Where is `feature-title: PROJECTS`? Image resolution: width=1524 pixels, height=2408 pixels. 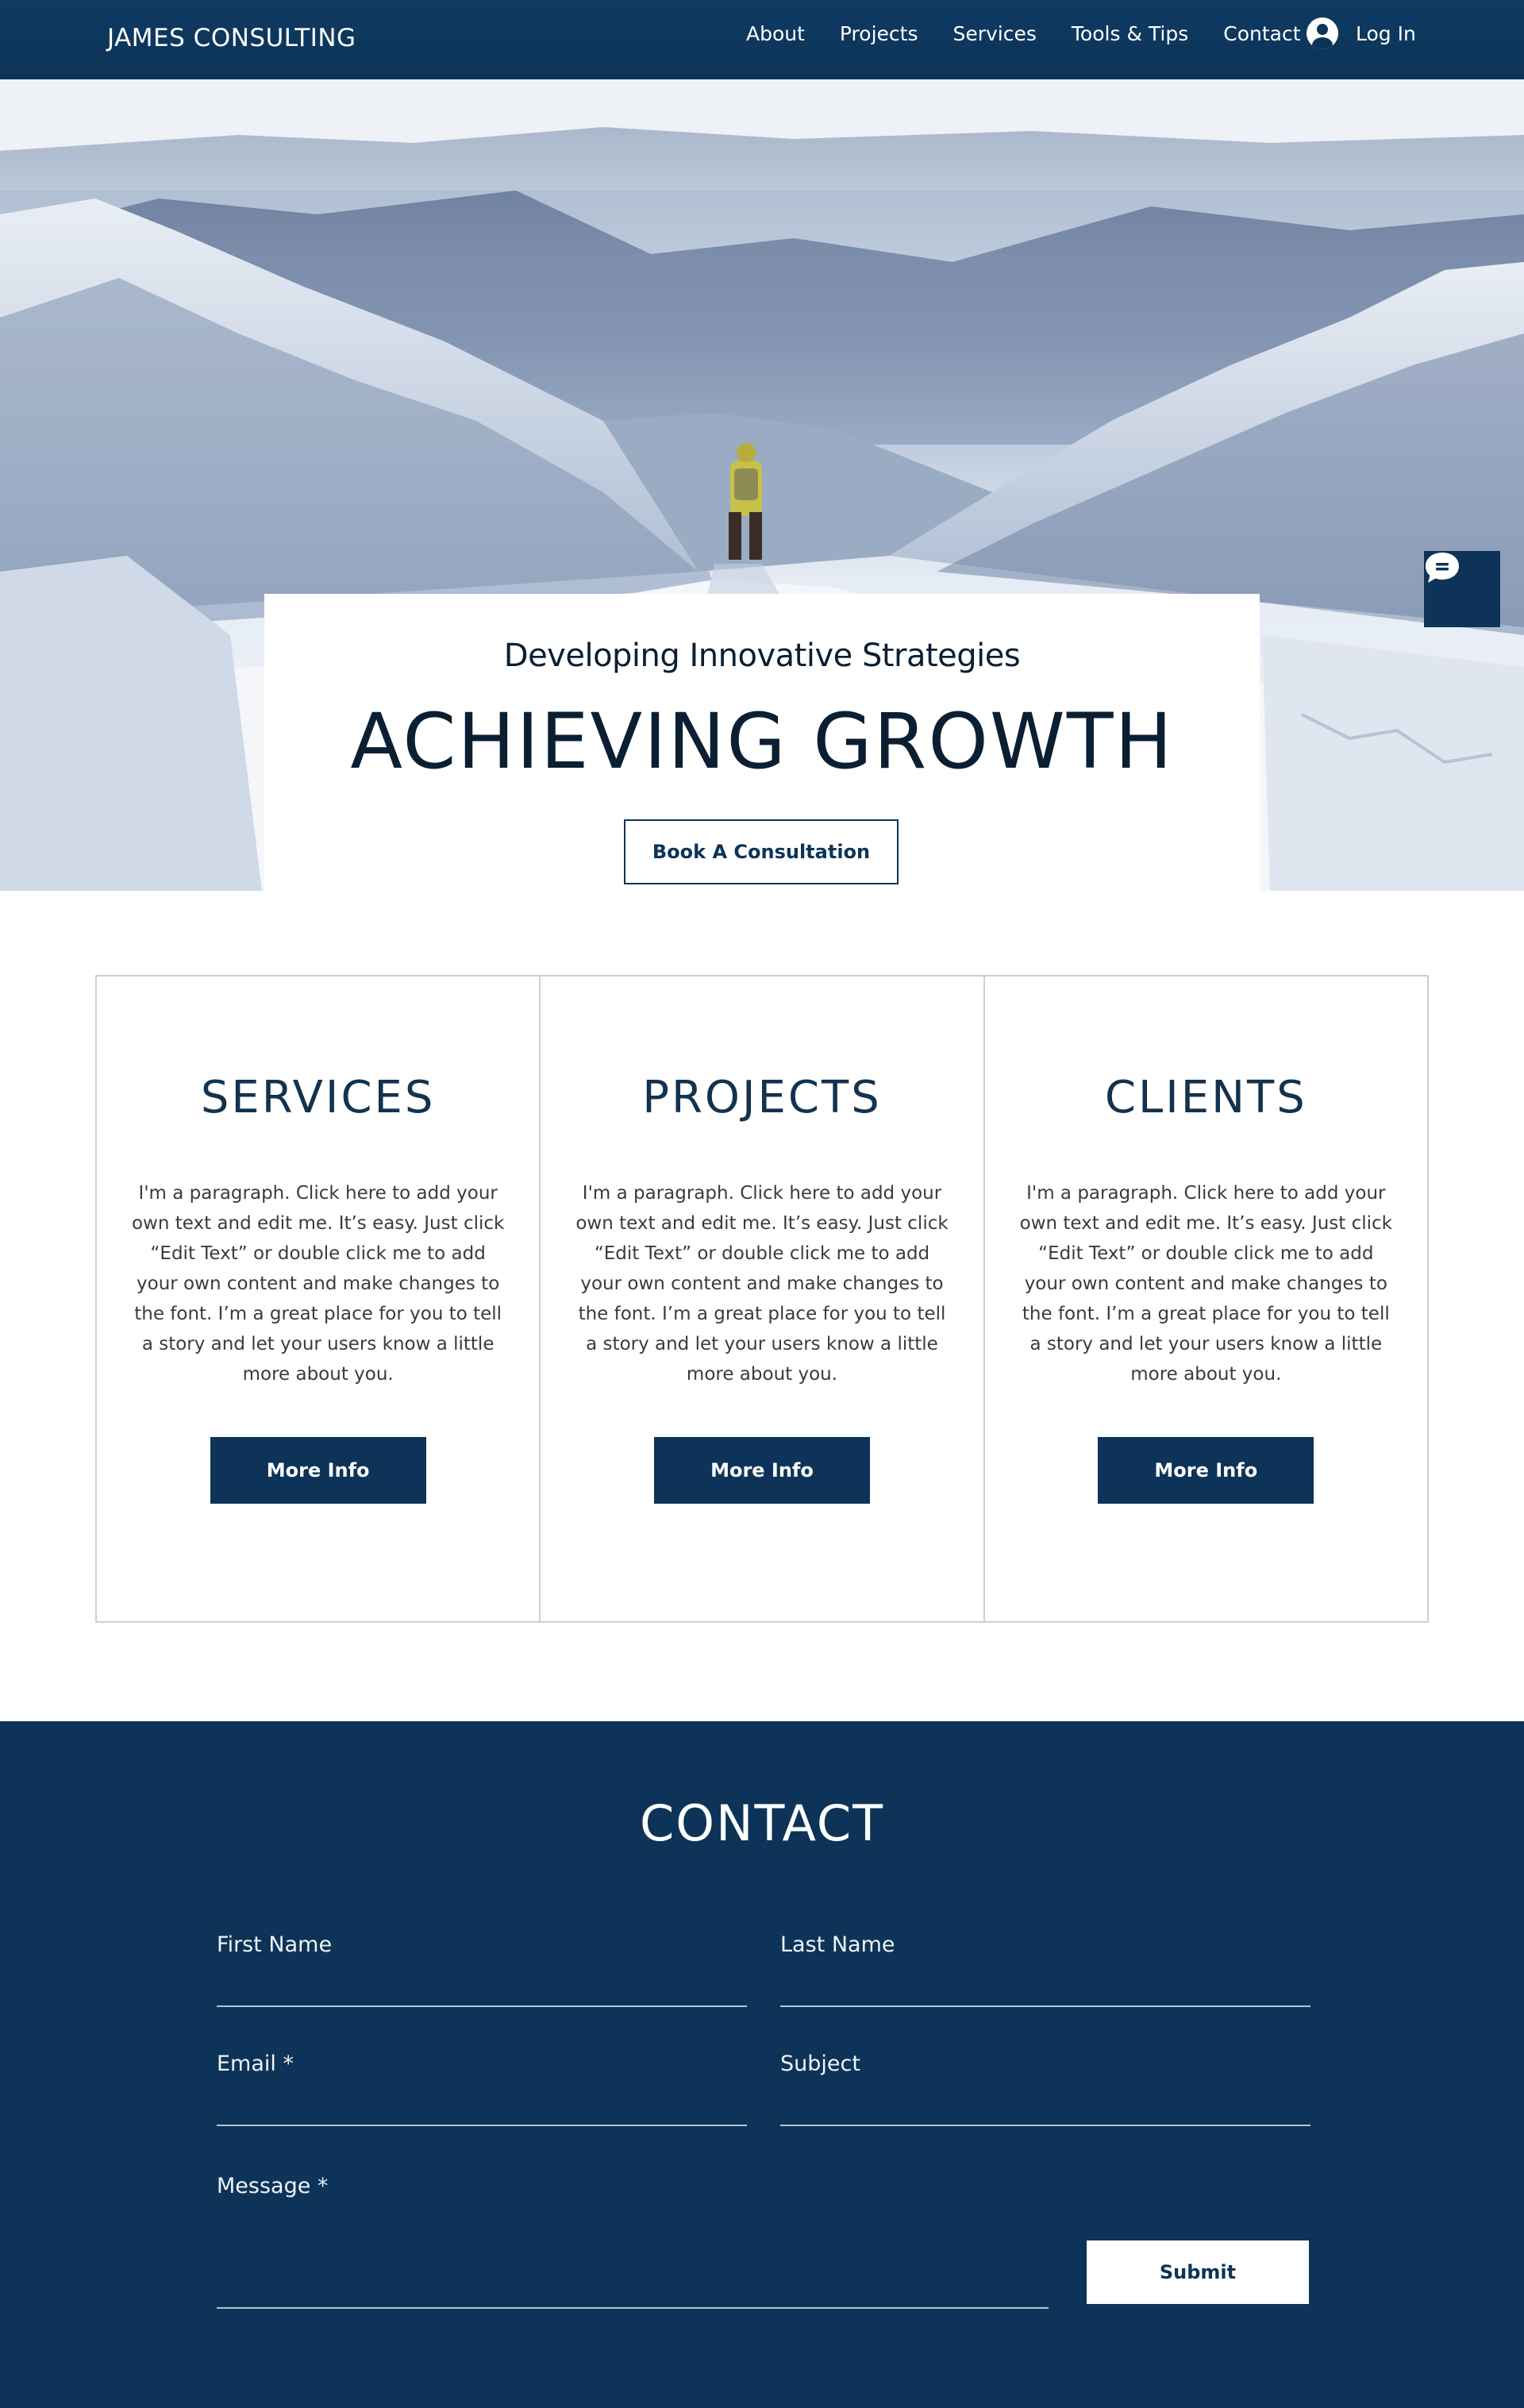
feature-title: PROJECTS is located at coordinates (762, 1097).